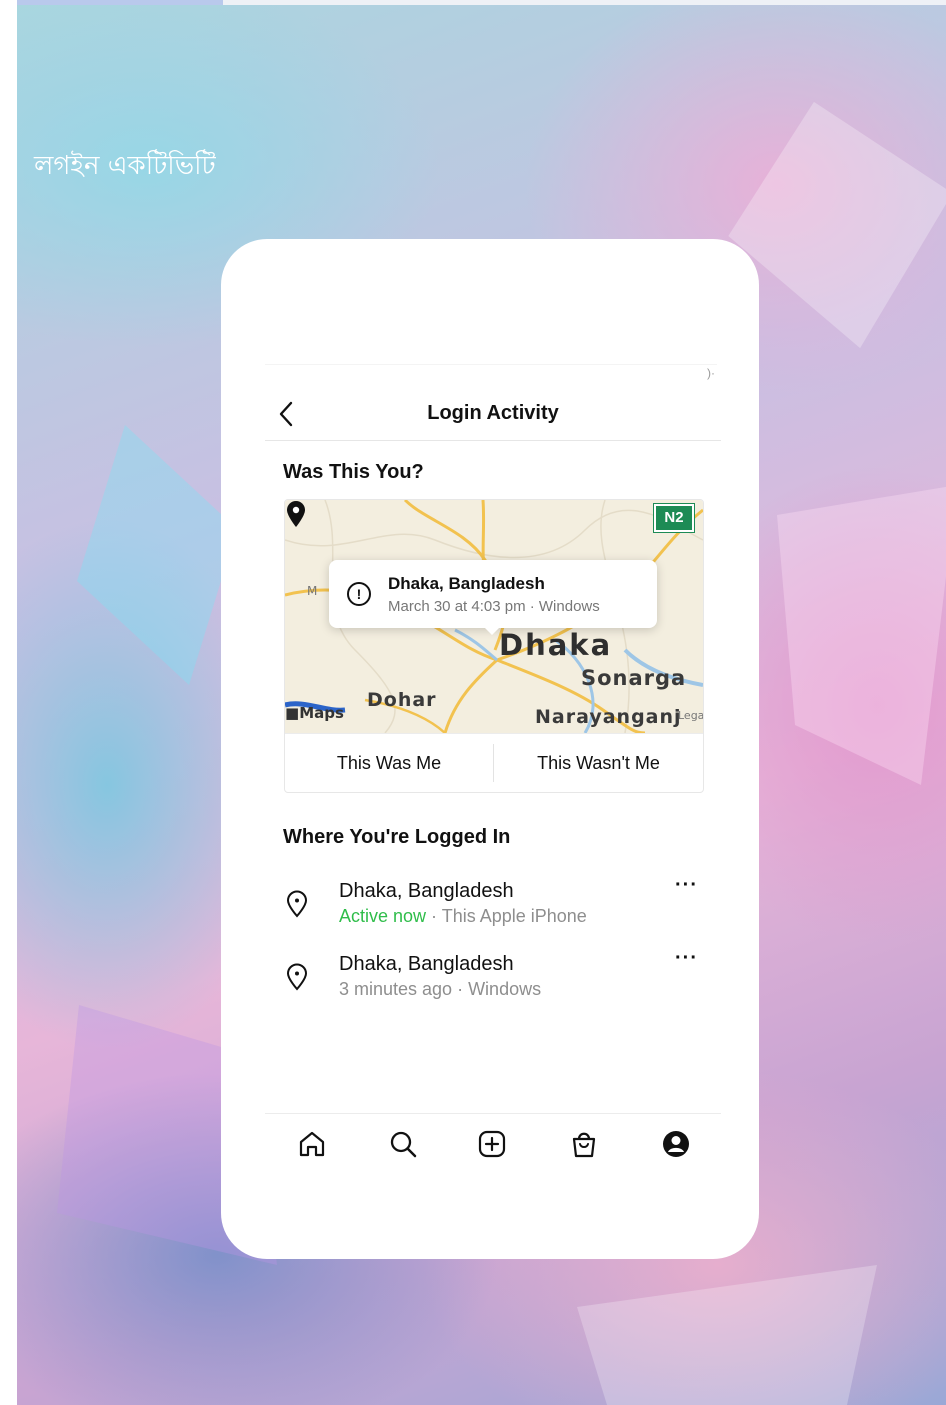 The height and width of the screenshot is (1405, 946). What do you see at coordinates (402, 700) in the screenshot?
I see `map-label-dohar: Dohar` at bounding box center [402, 700].